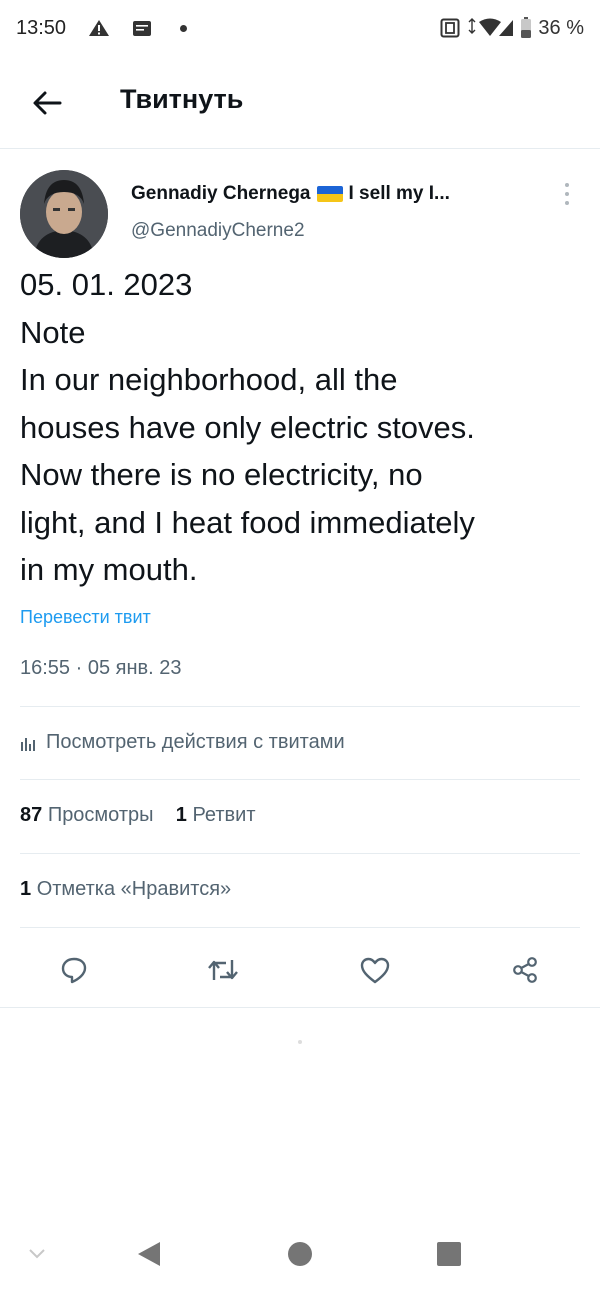 This screenshot has height=1301, width=600. What do you see at coordinates (300, 1254) in the screenshot?
I see `nav-home-icon` at bounding box center [300, 1254].